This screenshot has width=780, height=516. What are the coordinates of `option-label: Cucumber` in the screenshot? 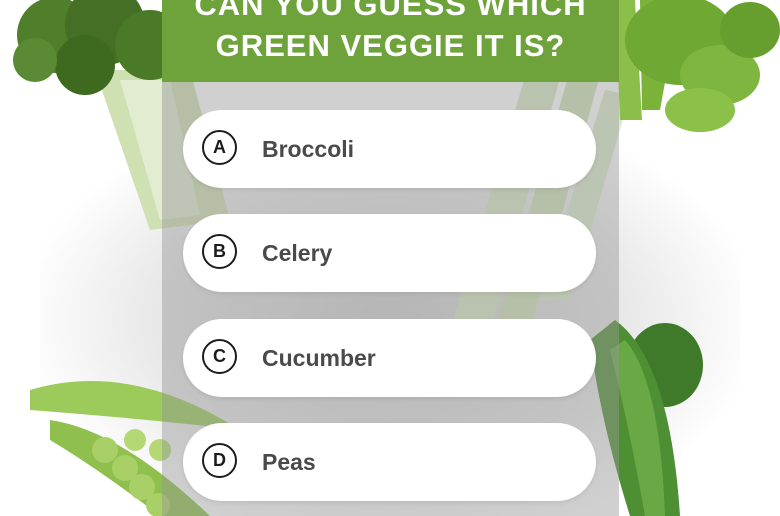 It's located at (319, 358).